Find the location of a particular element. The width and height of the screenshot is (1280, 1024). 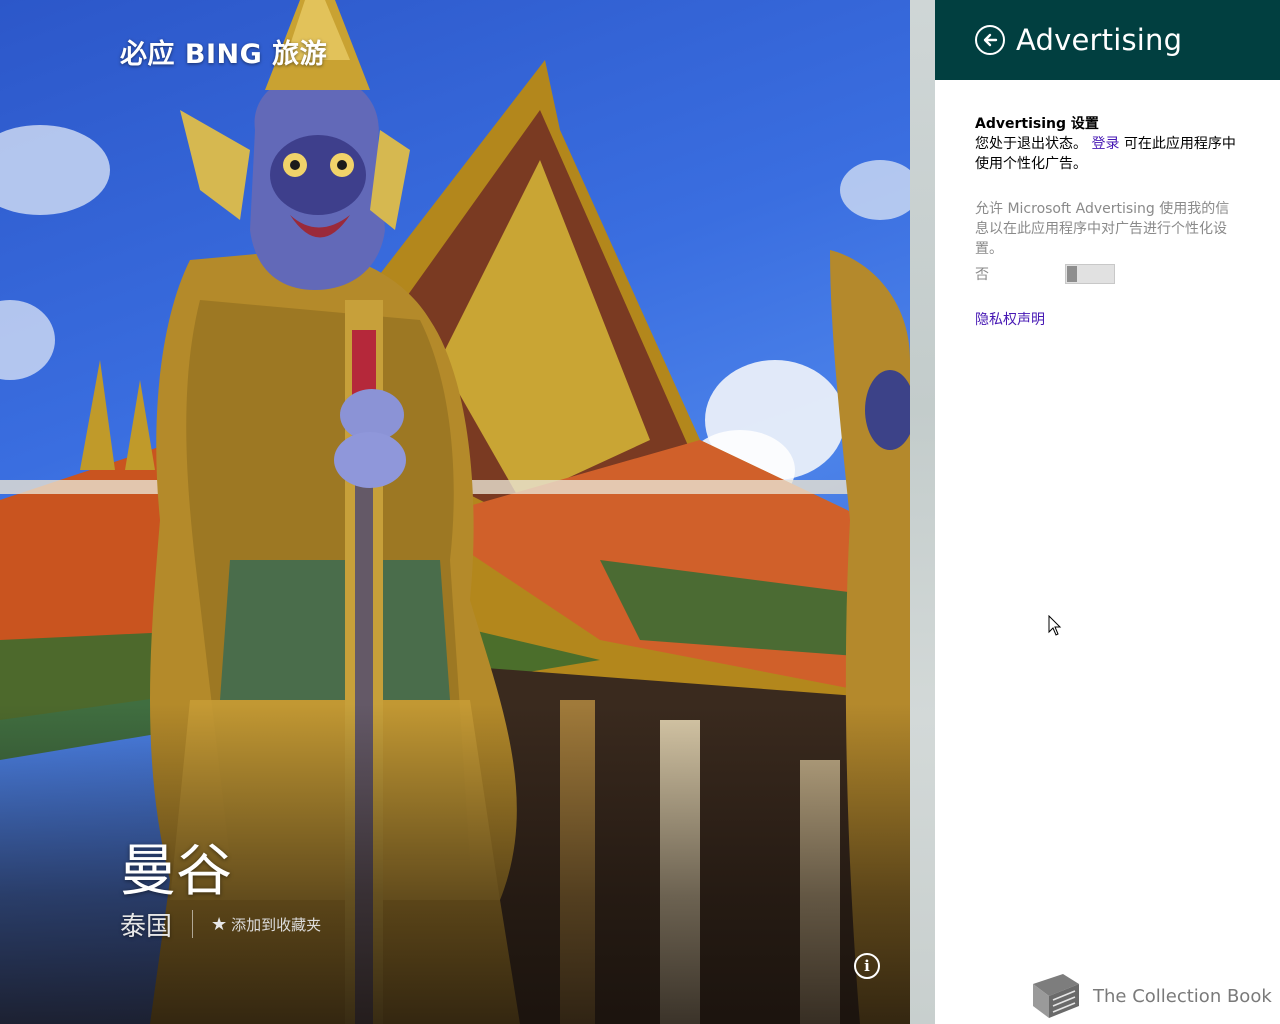

mouse-cursor-icon is located at coordinates (1055, 625).